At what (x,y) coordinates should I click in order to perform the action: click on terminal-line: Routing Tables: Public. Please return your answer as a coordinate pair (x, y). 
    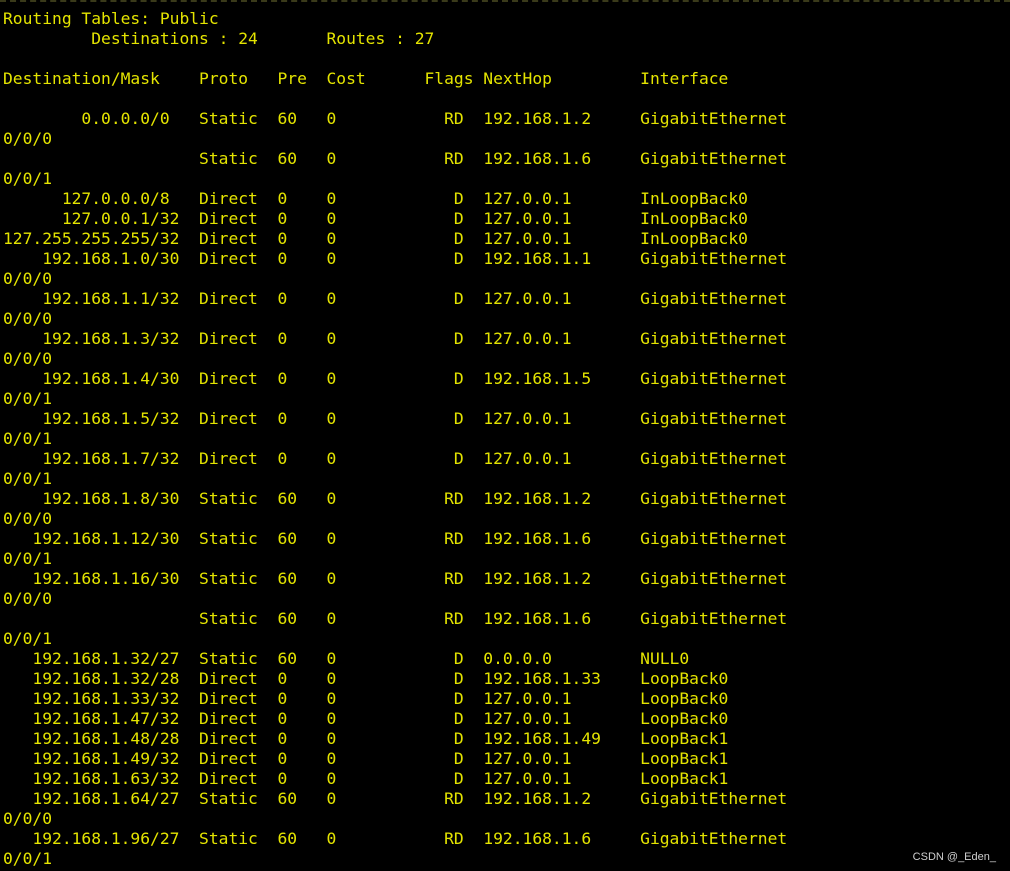
    Looking at the image, I should click on (111, 18).